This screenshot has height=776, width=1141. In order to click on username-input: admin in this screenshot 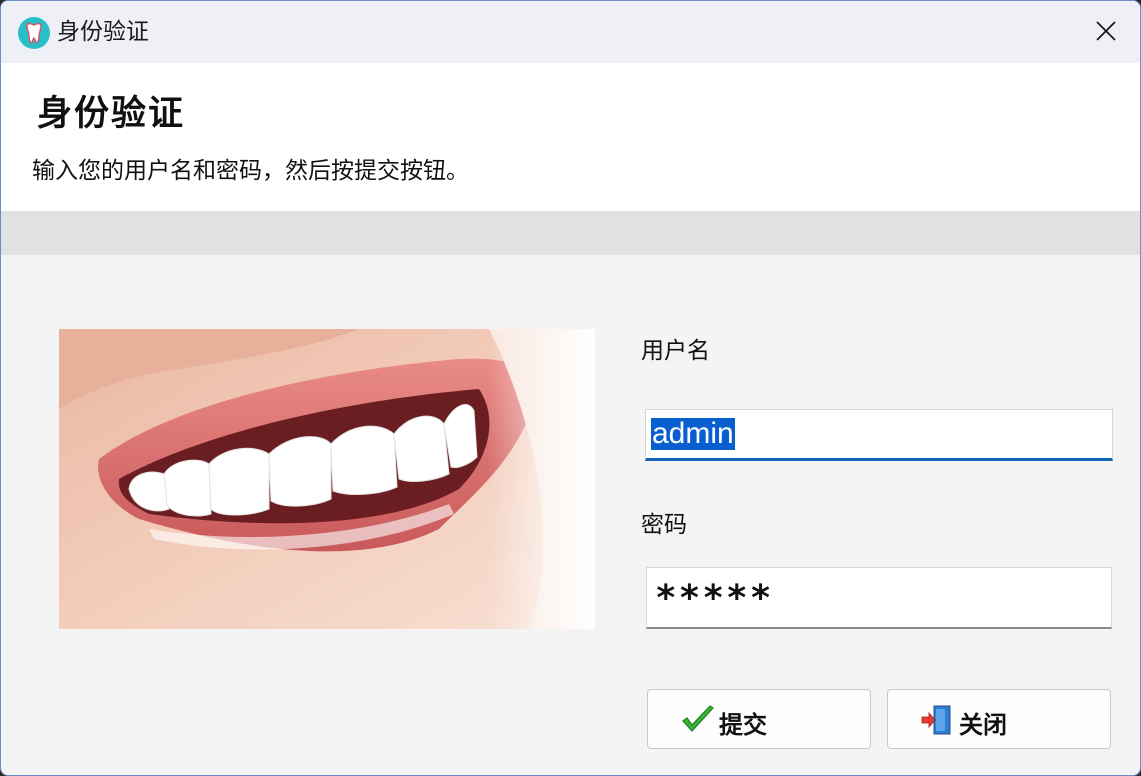, I will do `click(879, 435)`.